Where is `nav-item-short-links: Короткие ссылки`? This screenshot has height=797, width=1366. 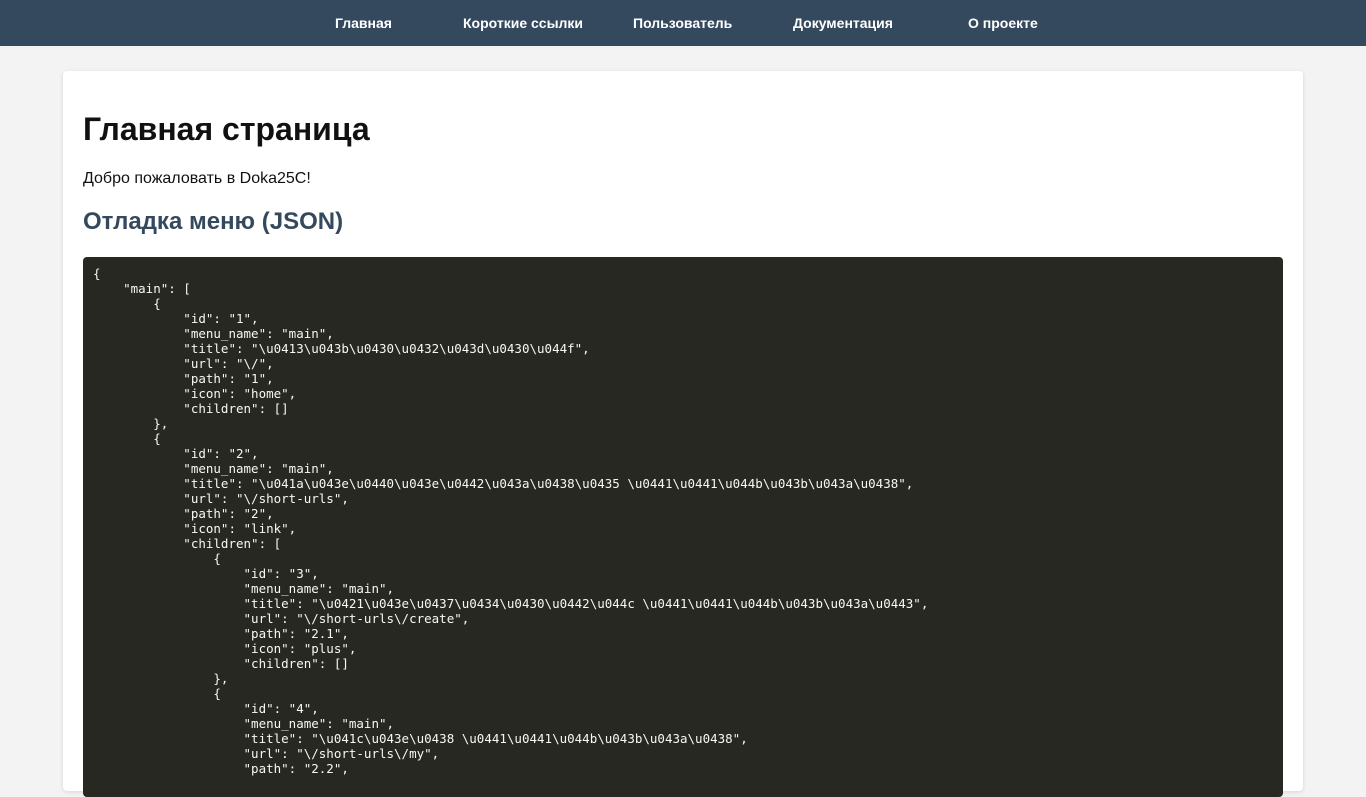
nav-item-short-links: Короткие ссылки is located at coordinates (523, 23).